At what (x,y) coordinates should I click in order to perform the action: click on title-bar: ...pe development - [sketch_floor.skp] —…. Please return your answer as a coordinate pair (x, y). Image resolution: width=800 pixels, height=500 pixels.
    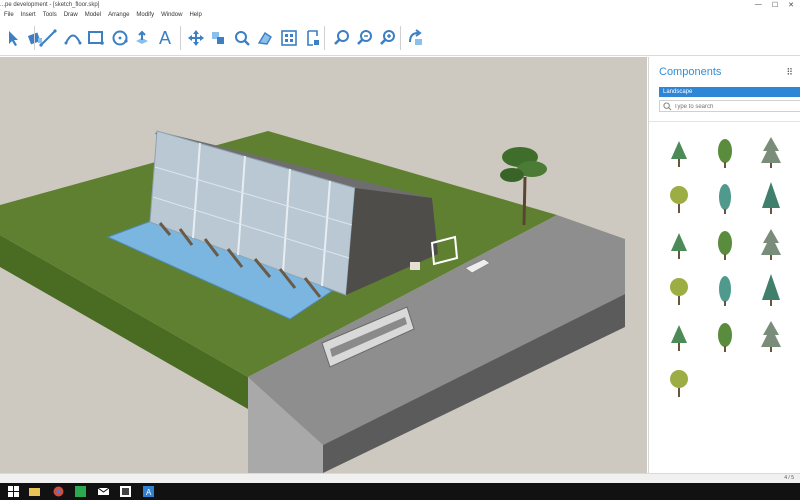
    Looking at the image, I should click on (400, 10).